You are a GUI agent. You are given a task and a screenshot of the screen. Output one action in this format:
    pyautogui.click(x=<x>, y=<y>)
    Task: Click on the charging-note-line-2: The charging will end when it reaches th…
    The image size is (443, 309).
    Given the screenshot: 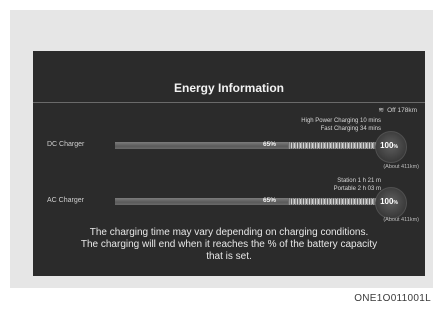 What is the action you would take?
    pyautogui.click(x=229, y=244)
    